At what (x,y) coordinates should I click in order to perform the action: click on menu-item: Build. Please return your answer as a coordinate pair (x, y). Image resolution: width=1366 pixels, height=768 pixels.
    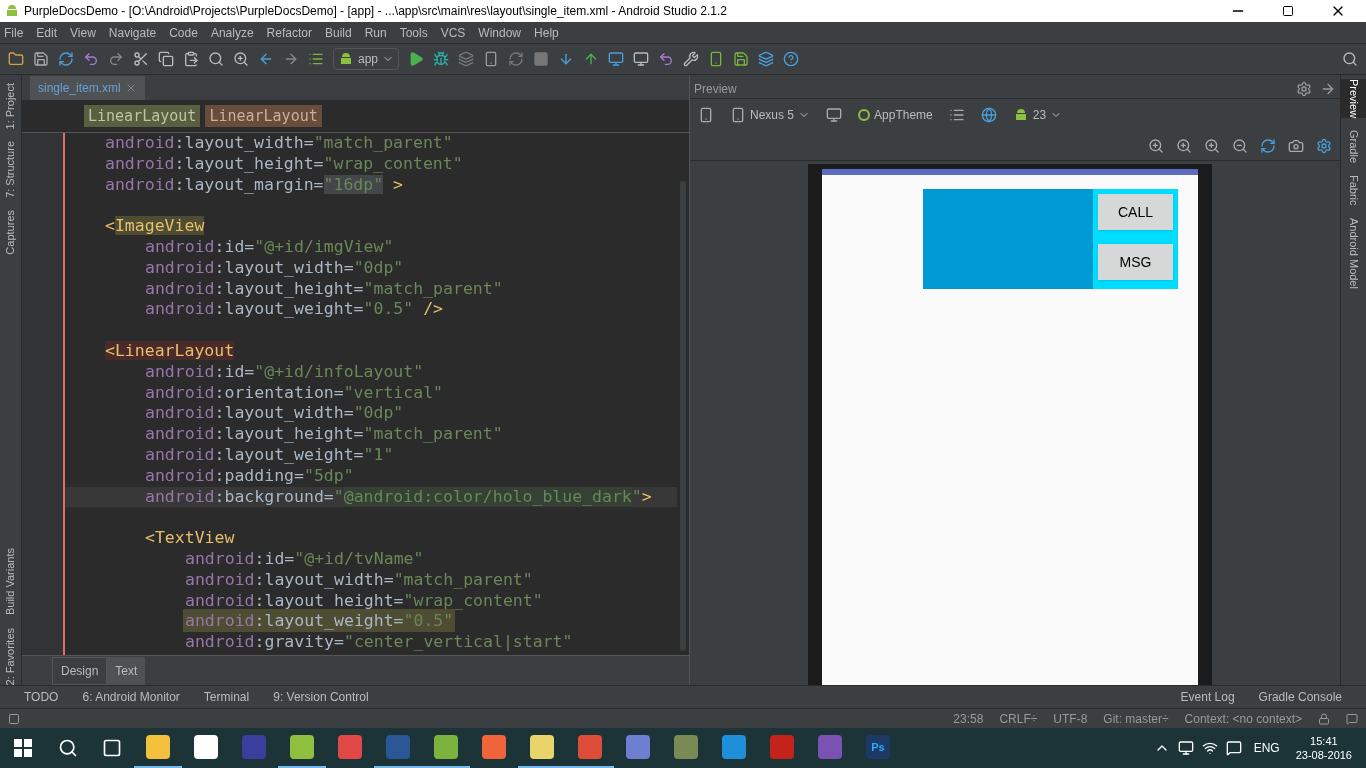
    Looking at the image, I should click on (338, 32).